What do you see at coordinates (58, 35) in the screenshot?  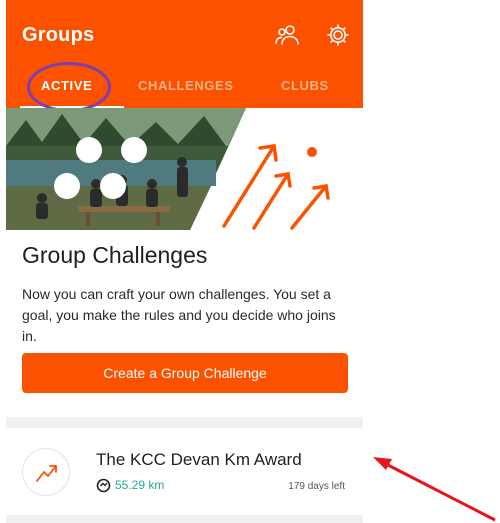 I see `page-title: Groups` at bounding box center [58, 35].